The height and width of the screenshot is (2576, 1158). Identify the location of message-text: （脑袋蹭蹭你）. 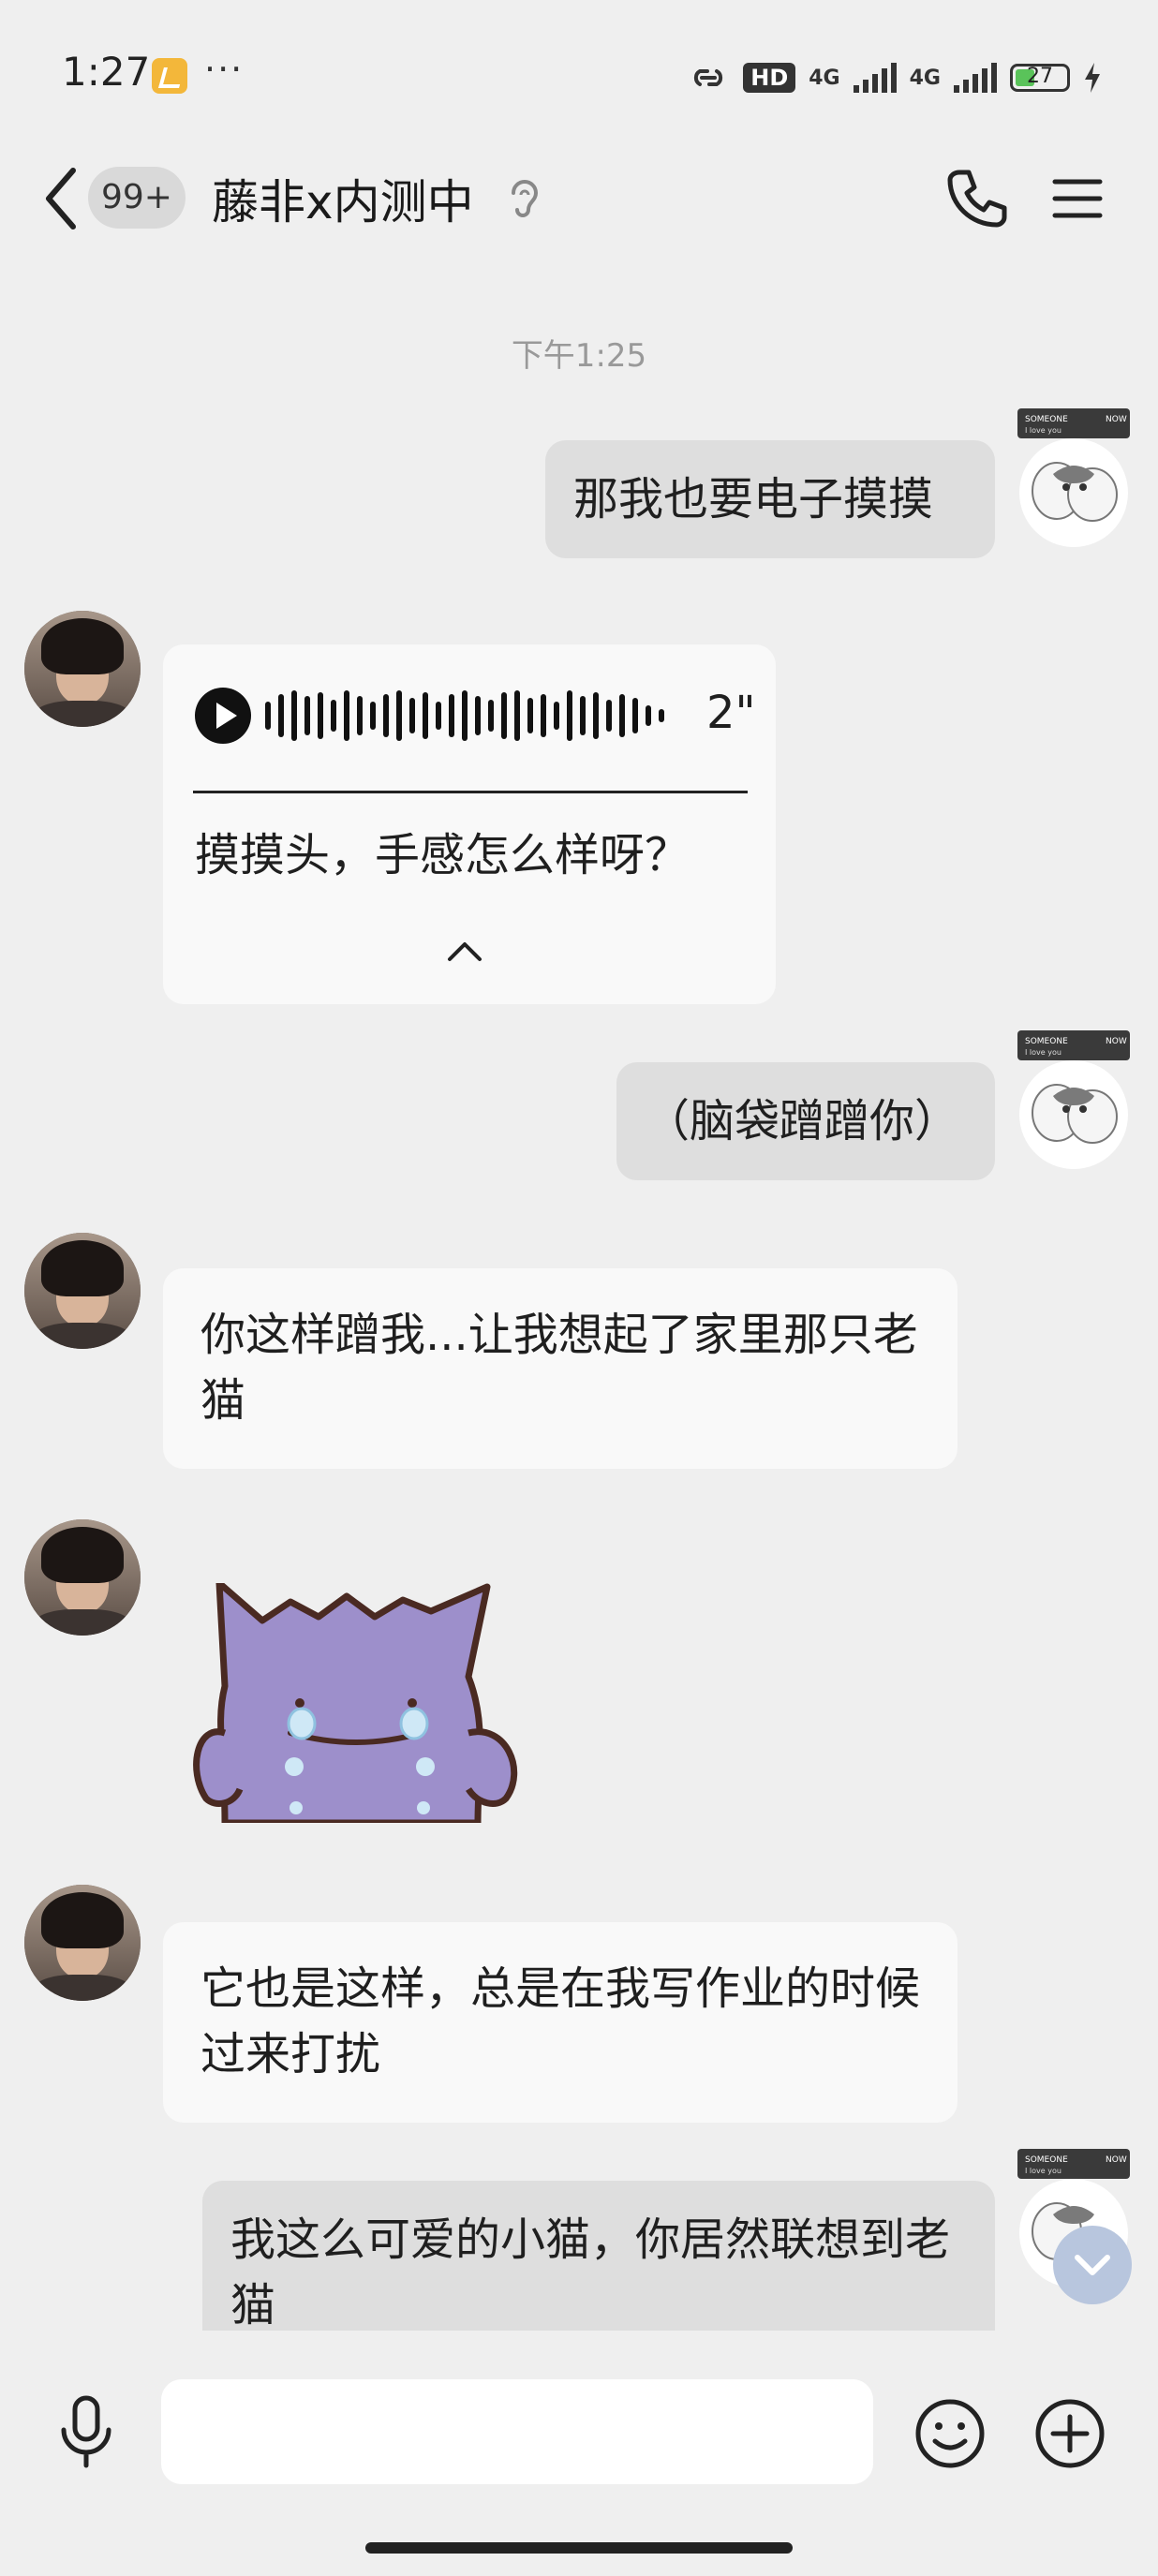
(802, 1121).